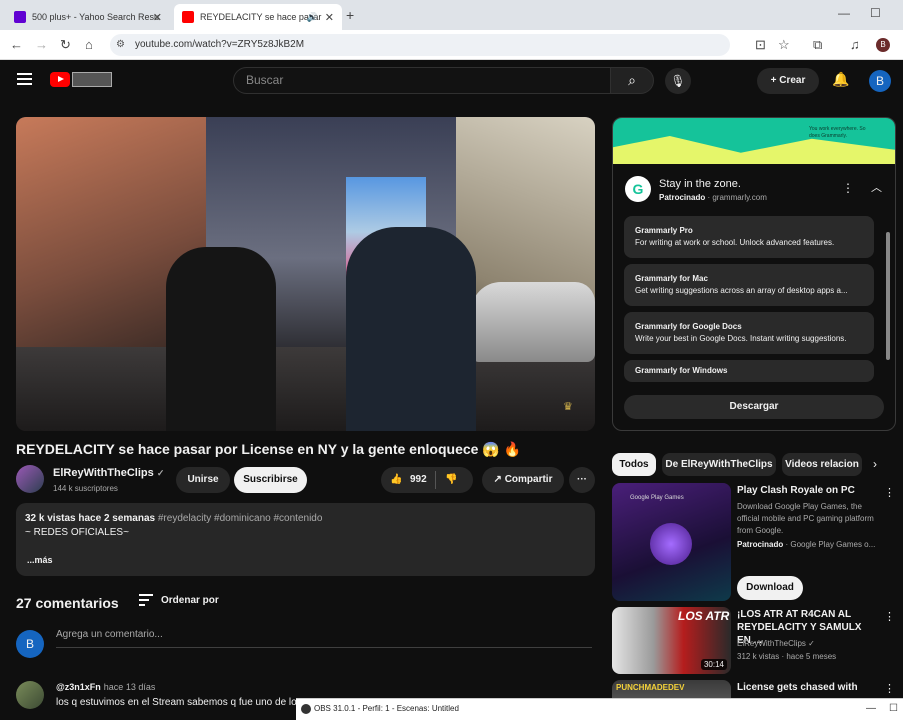 The height and width of the screenshot is (720, 903). I want to click on collapse-chevron-icon: ︿, so click(876, 187).